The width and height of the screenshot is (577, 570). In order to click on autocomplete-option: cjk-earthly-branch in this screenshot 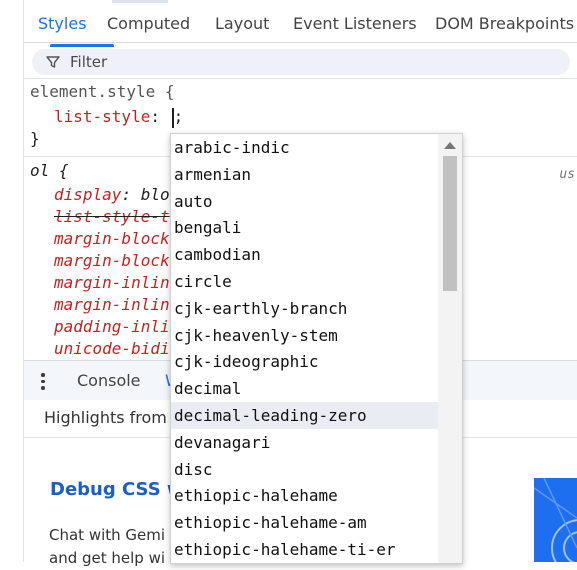, I will do `click(305, 308)`.